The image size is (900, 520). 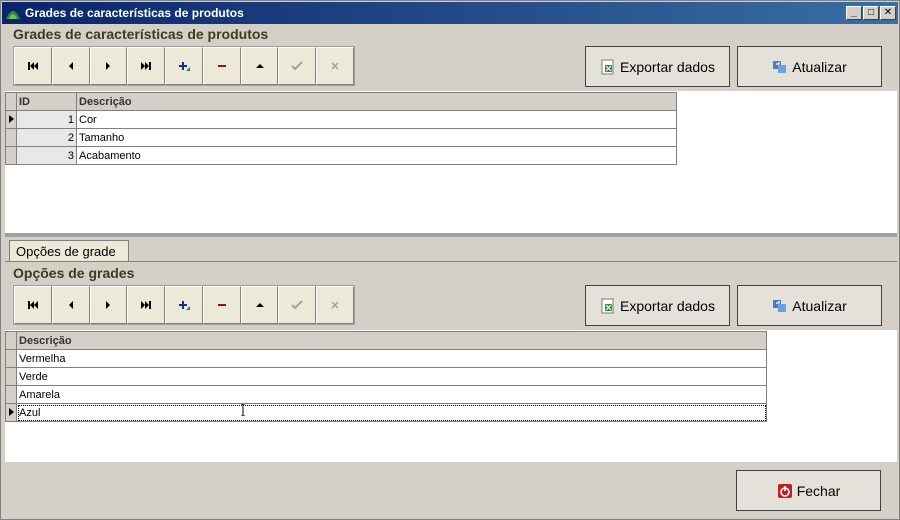 What do you see at coordinates (74, 273) in the screenshot?
I see `bottom-section-title: Opções de grades` at bounding box center [74, 273].